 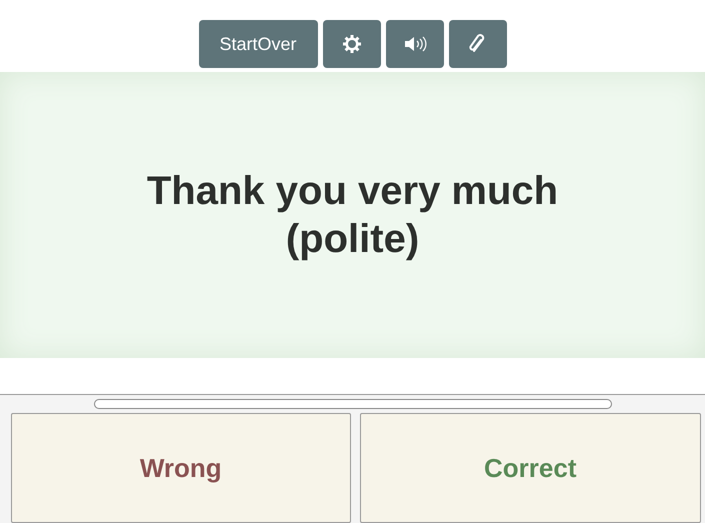 What do you see at coordinates (530, 468) in the screenshot?
I see `correct-button: Correct` at bounding box center [530, 468].